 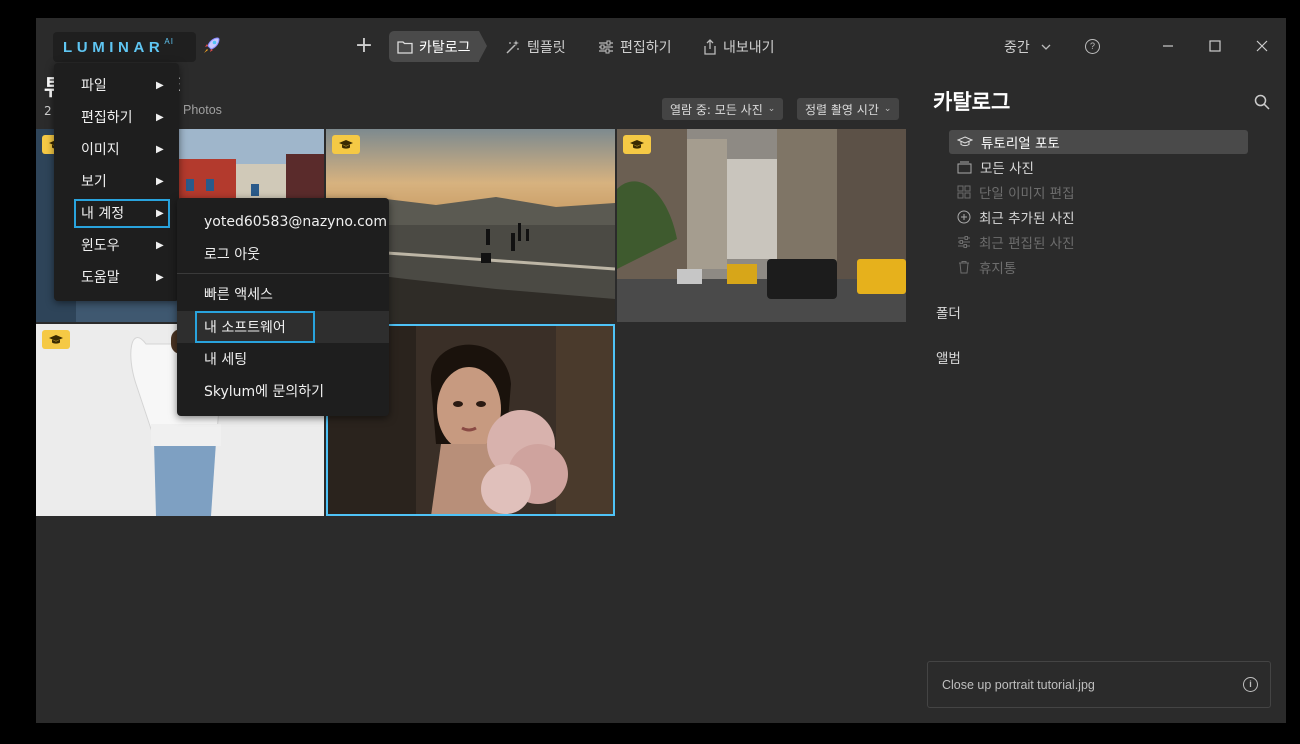 I want to click on menu-item-file: 파일 ▶, so click(x=116, y=85).